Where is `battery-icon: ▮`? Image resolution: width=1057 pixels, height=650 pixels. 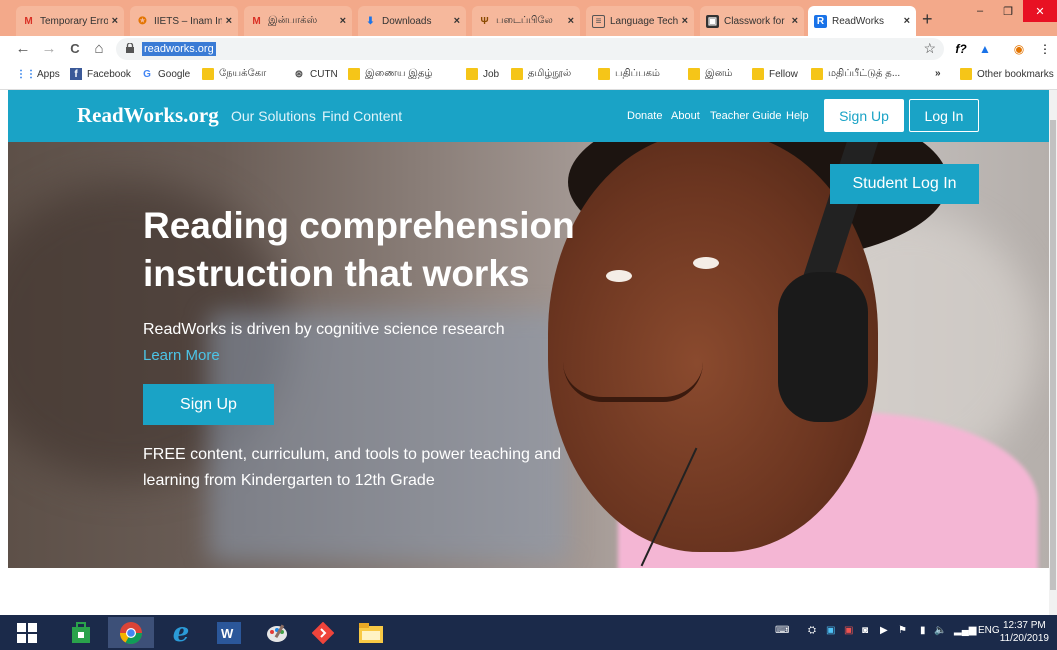
battery-icon: ▮ is located at coordinates (923, 630).